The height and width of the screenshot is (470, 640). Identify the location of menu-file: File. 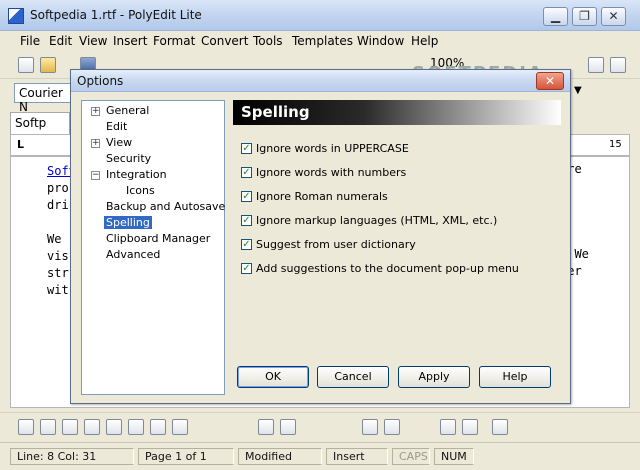
(30, 41).